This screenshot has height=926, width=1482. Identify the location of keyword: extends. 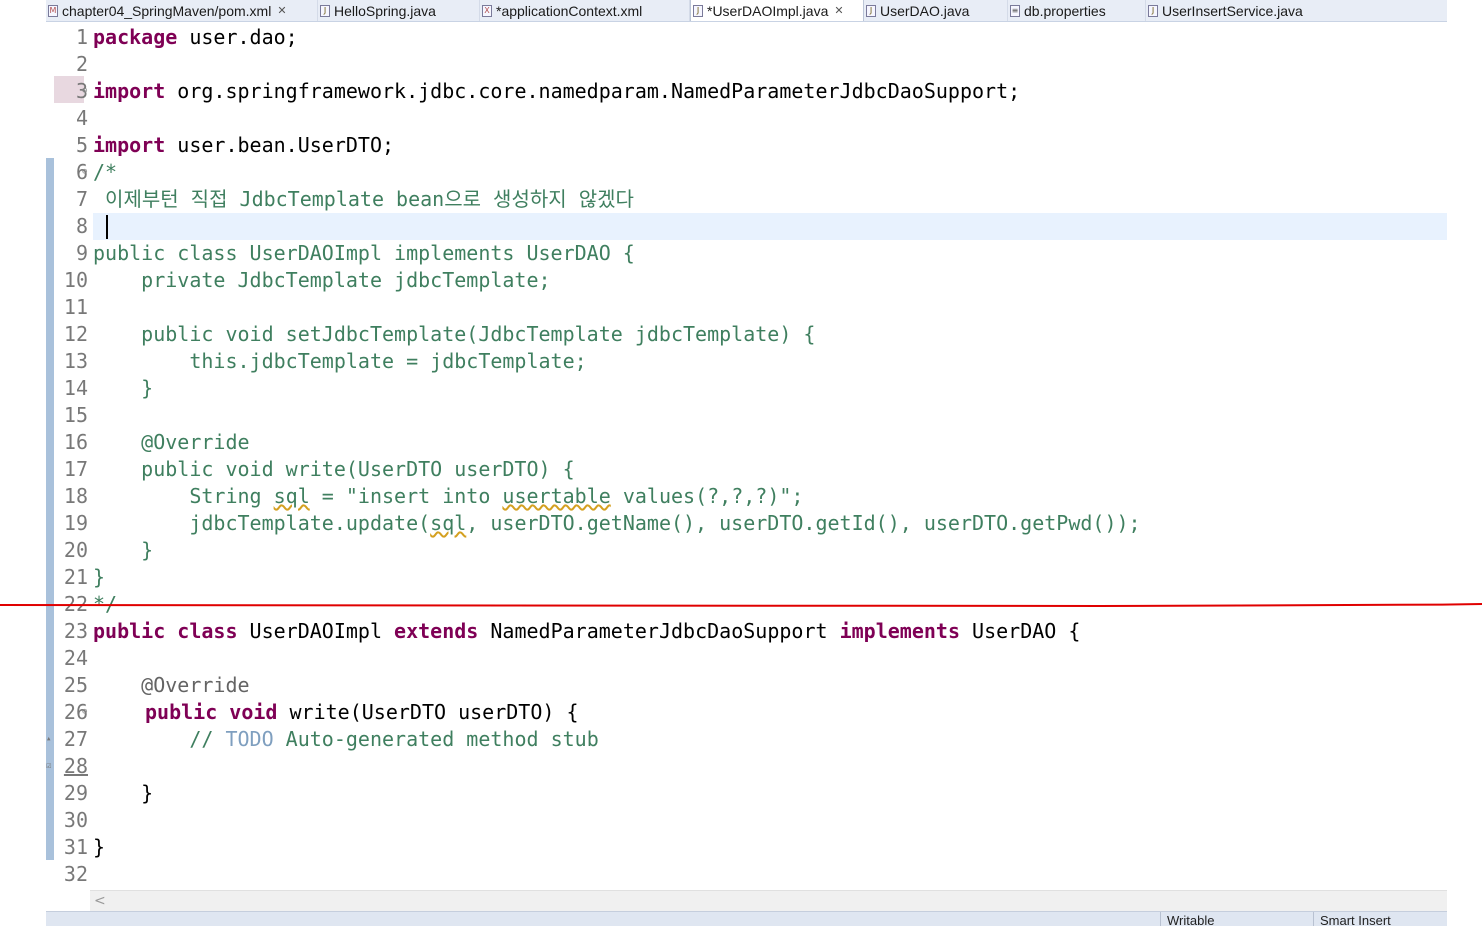
(436, 631).